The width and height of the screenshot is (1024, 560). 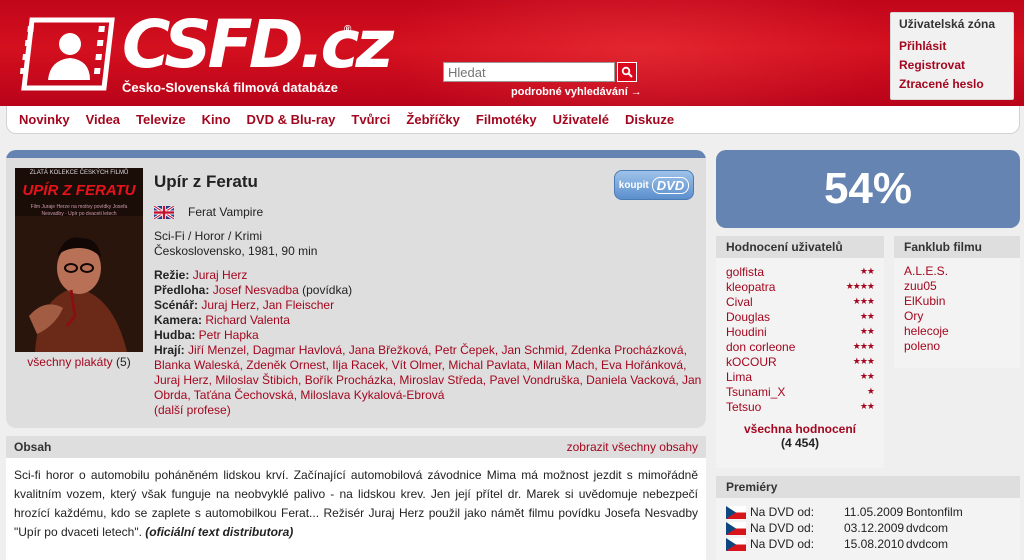 What do you see at coordinates (356, 447) in the screenshot?
I see `plot-header: Obsah zobrazit všechny obsahy` at bounding box center [356, 447].